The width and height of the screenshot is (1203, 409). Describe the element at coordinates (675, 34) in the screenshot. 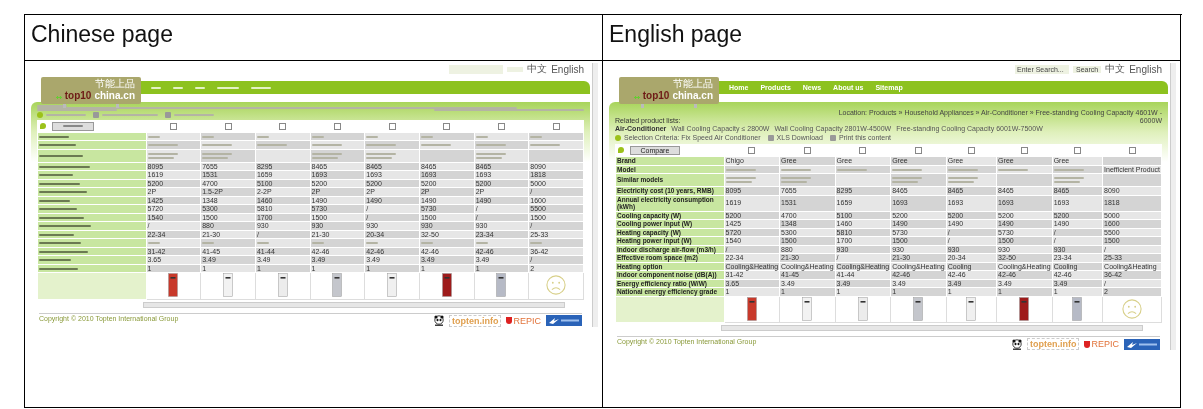

I see `column-heading: English page` at that location.